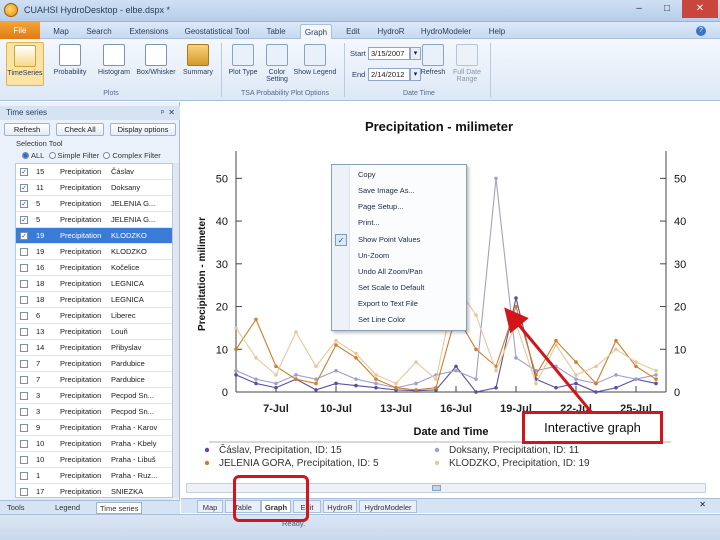 Image resolution: width=720 pixels, height=540 pixels. What do you see at coordinates (549, 360) in the screenshot?
I see `annotation-arrow` at bounding box center [549, 360].